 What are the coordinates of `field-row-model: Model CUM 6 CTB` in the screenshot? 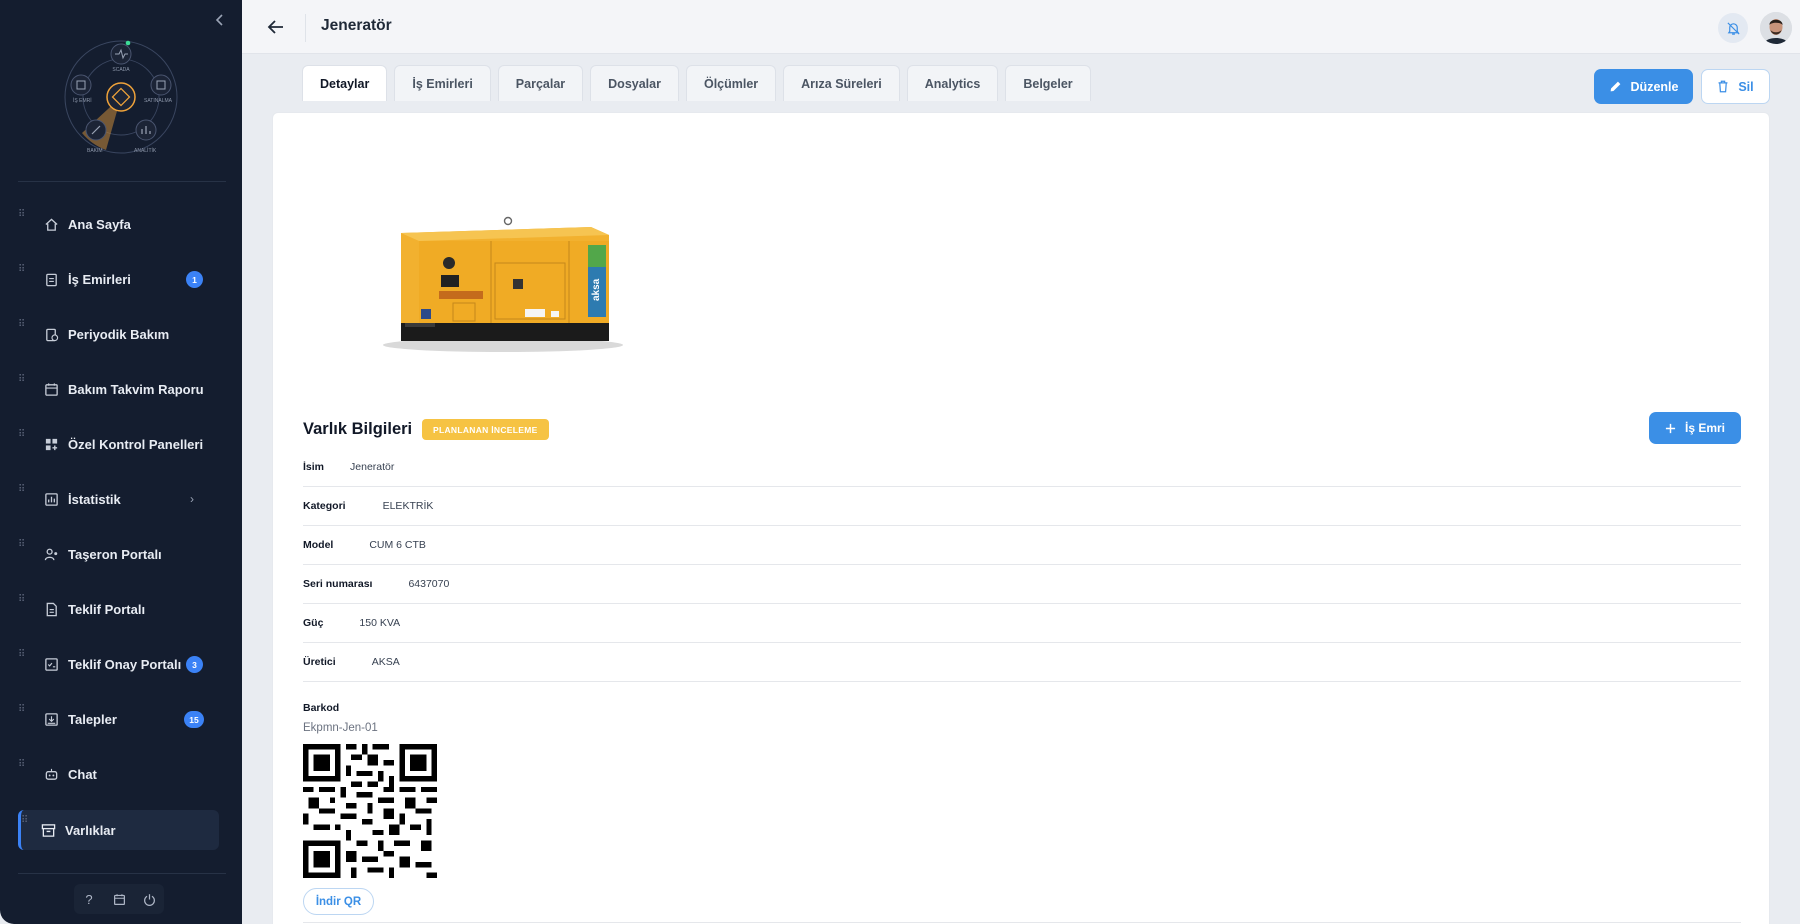 It's located at (1022, 545).